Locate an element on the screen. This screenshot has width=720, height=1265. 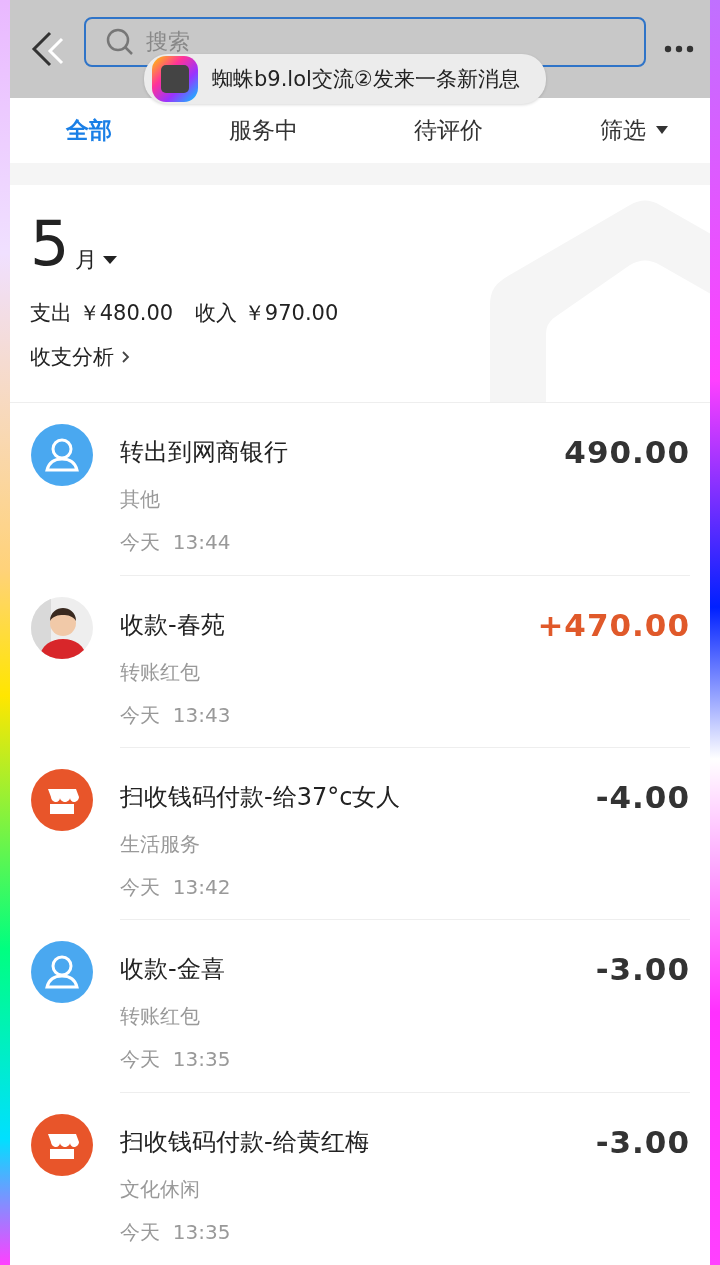
search-icon is located at coordinates (120, 41).